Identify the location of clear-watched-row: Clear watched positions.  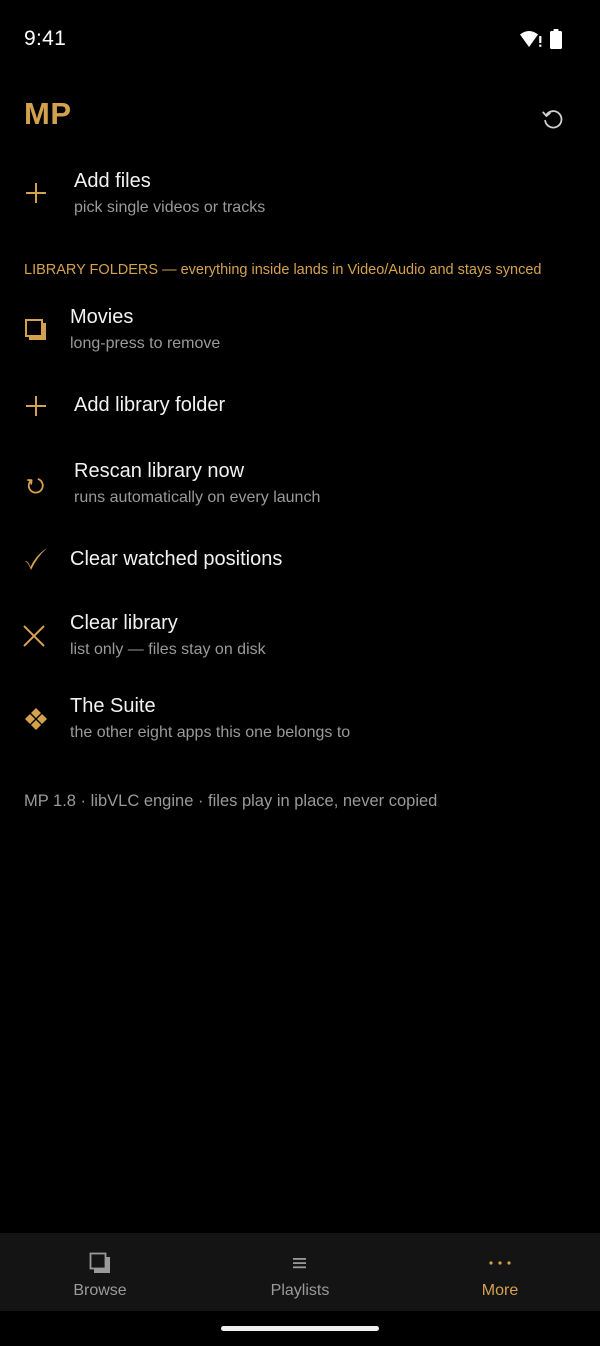
(300, 560).